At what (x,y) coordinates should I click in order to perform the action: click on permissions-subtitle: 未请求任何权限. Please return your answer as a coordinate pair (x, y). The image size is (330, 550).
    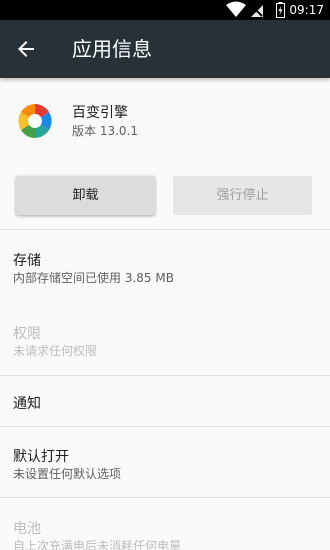
    Looking at the image, I should click on (55, 351).